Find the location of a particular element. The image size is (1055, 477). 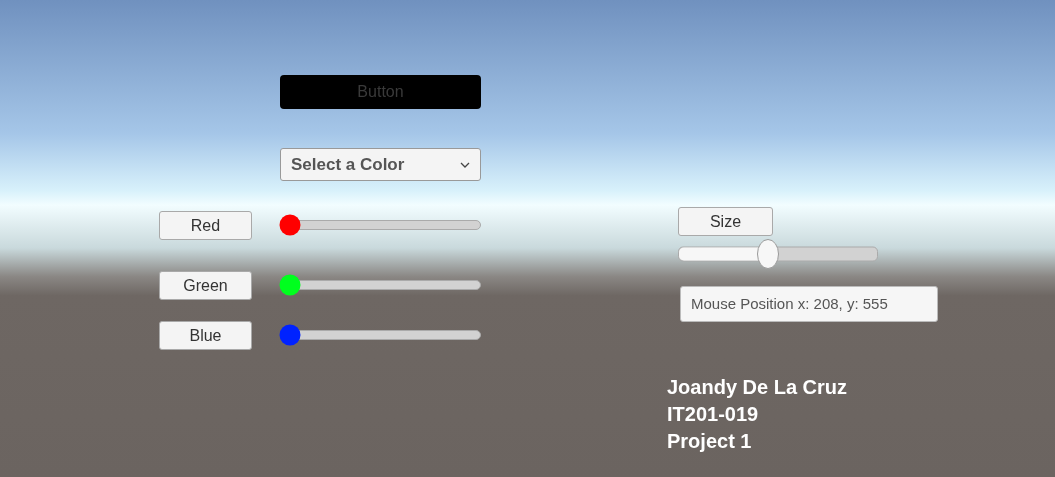

credit-text: IT201-019 is located at coordinates (713, 414).